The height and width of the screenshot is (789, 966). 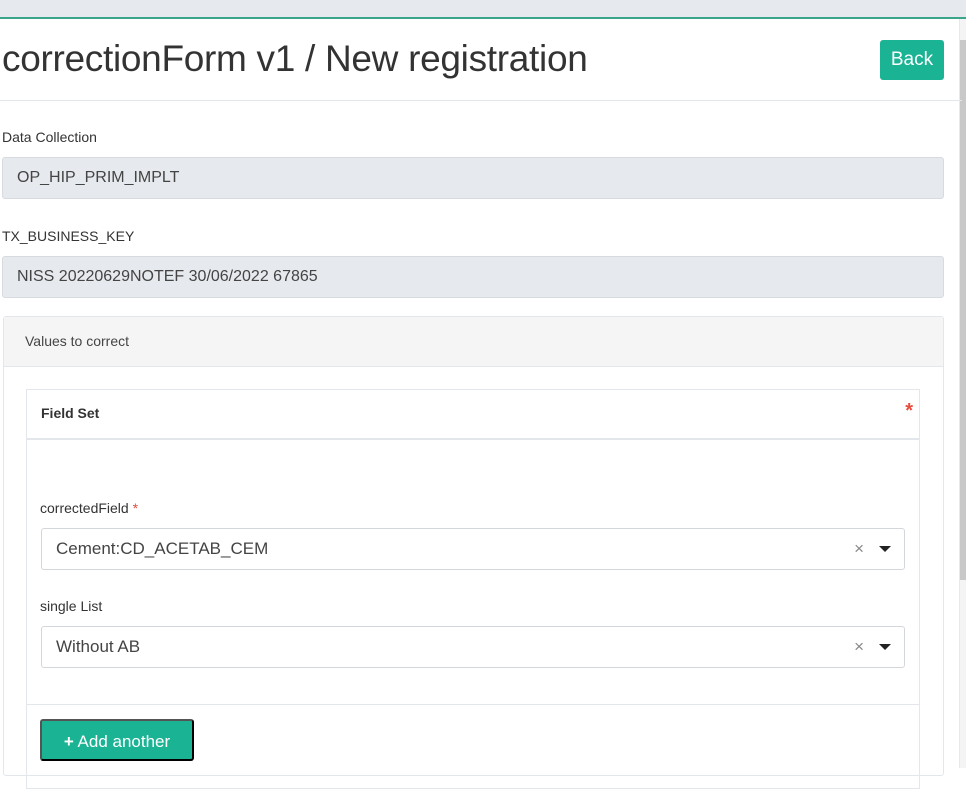 What do you see at coordinates (473, 342) in the screenshot?
I see `panel-title: Values to correct` at bounding box center [473, 342].